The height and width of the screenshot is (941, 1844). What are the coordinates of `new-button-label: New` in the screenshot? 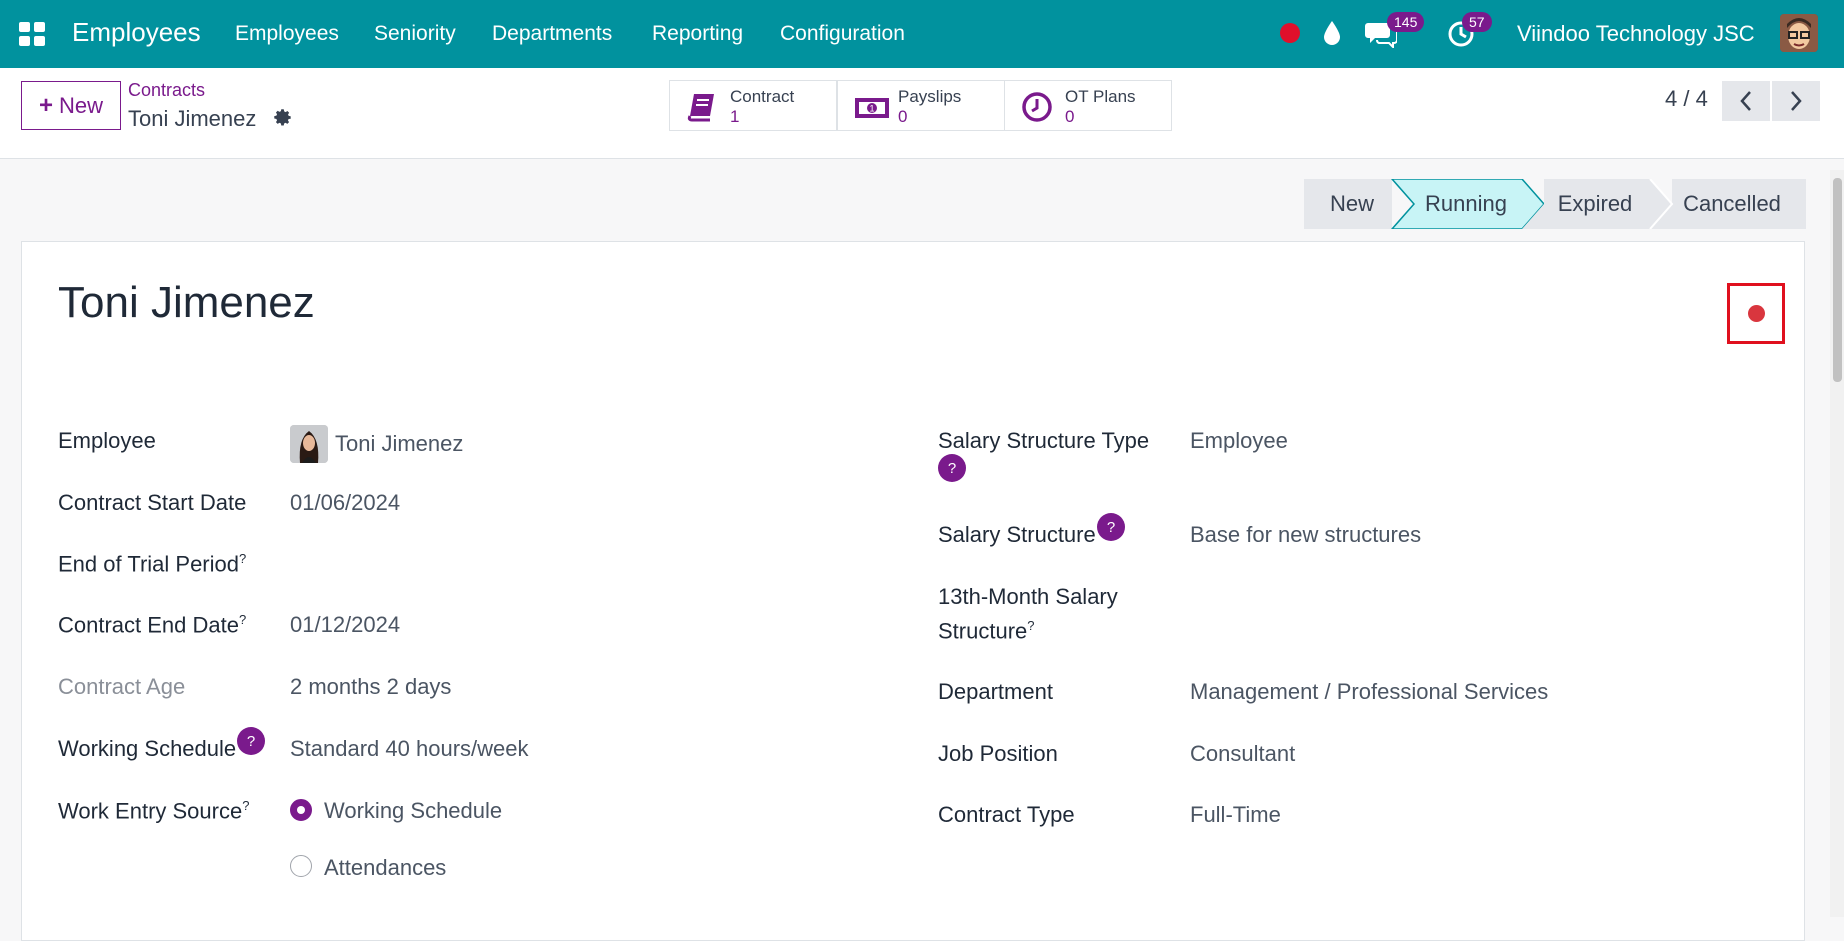 It's located at (81, 105).